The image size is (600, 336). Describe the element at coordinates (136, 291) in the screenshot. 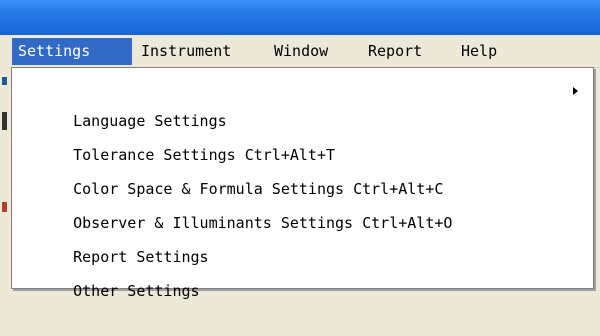

I see `menu-item-label: Other Settings` at that location.